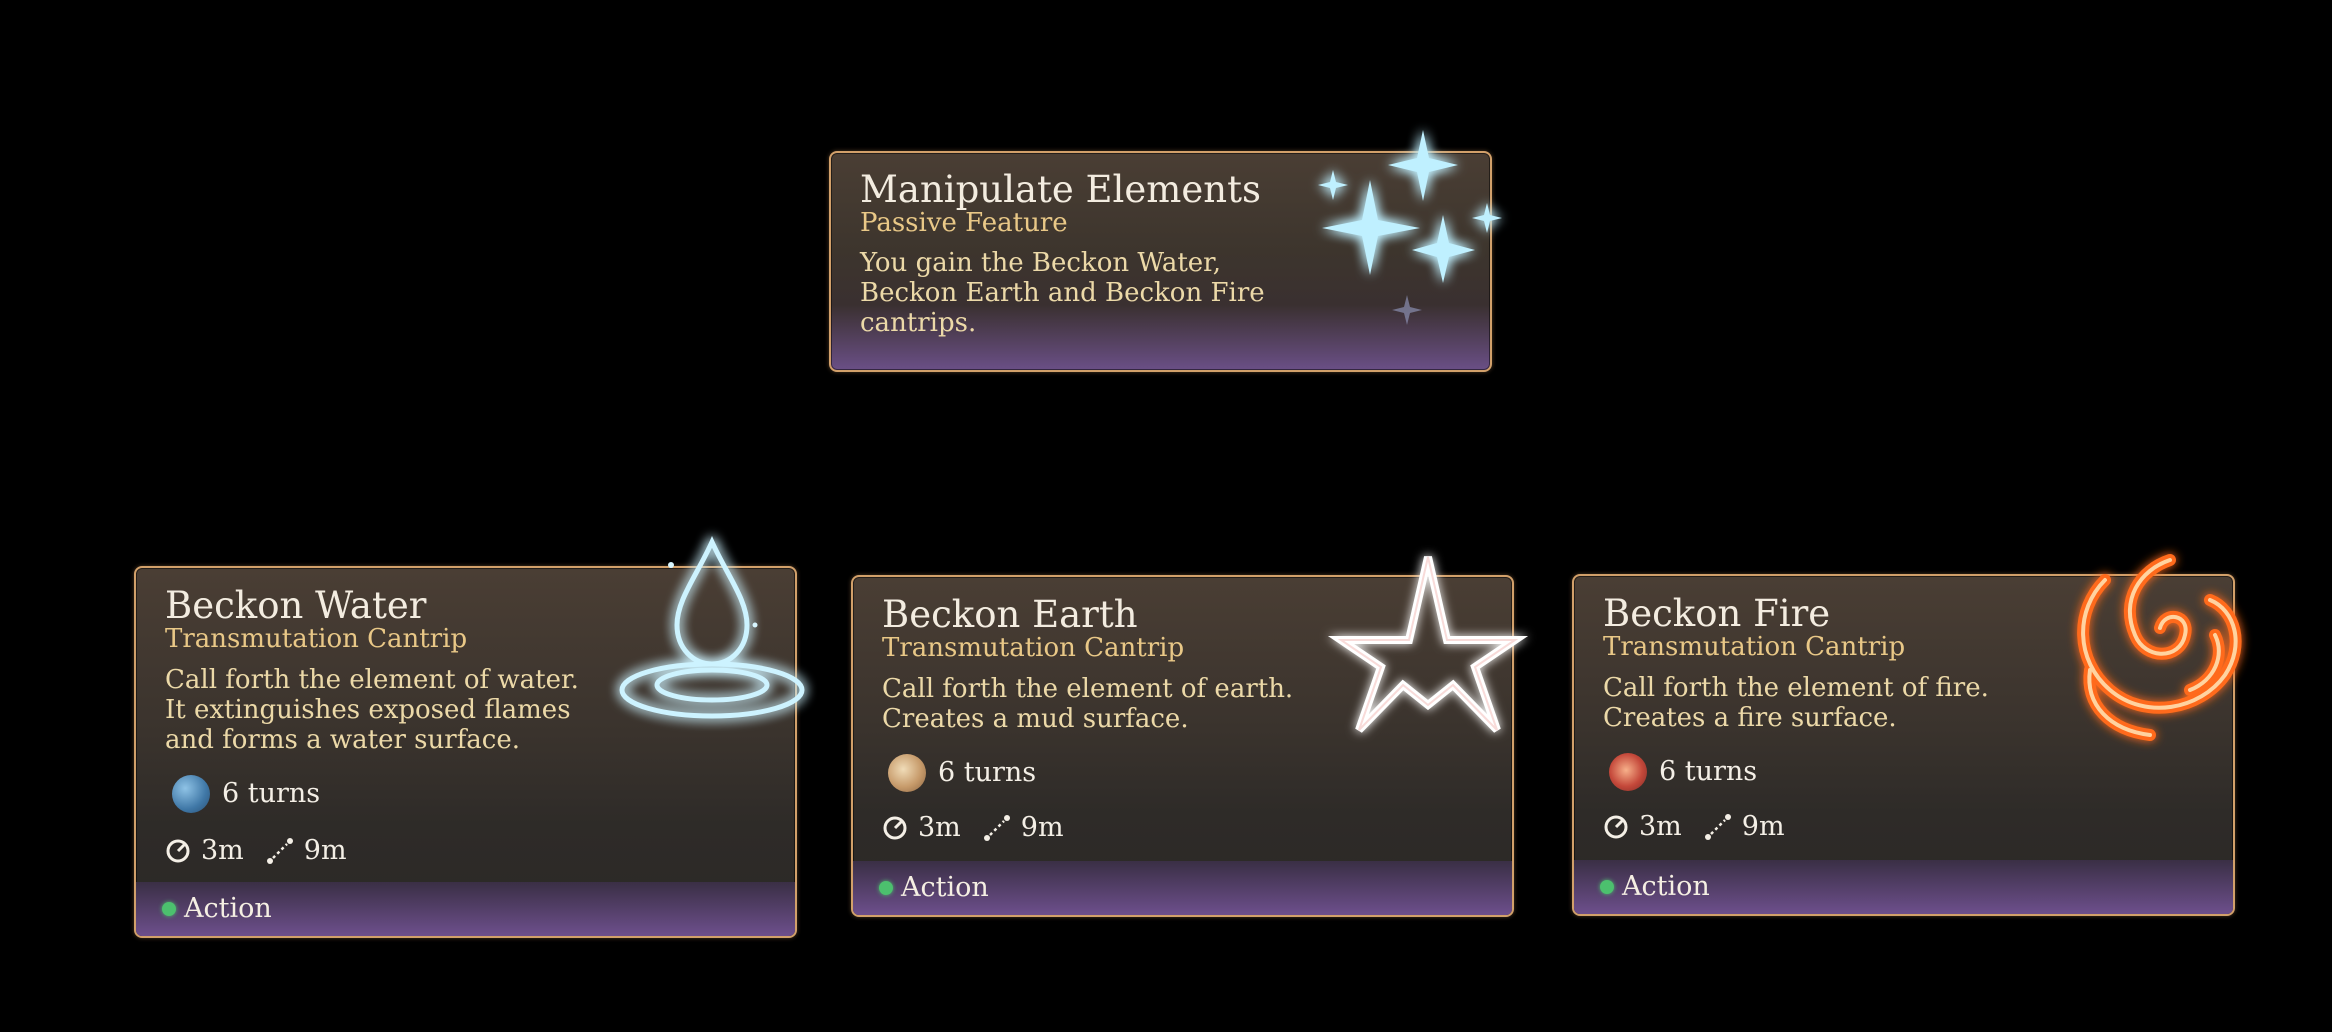  Describe the element at coordinates (1010, 614) in the screenshot. I see `spell-title: Beckon Earth` at that location.